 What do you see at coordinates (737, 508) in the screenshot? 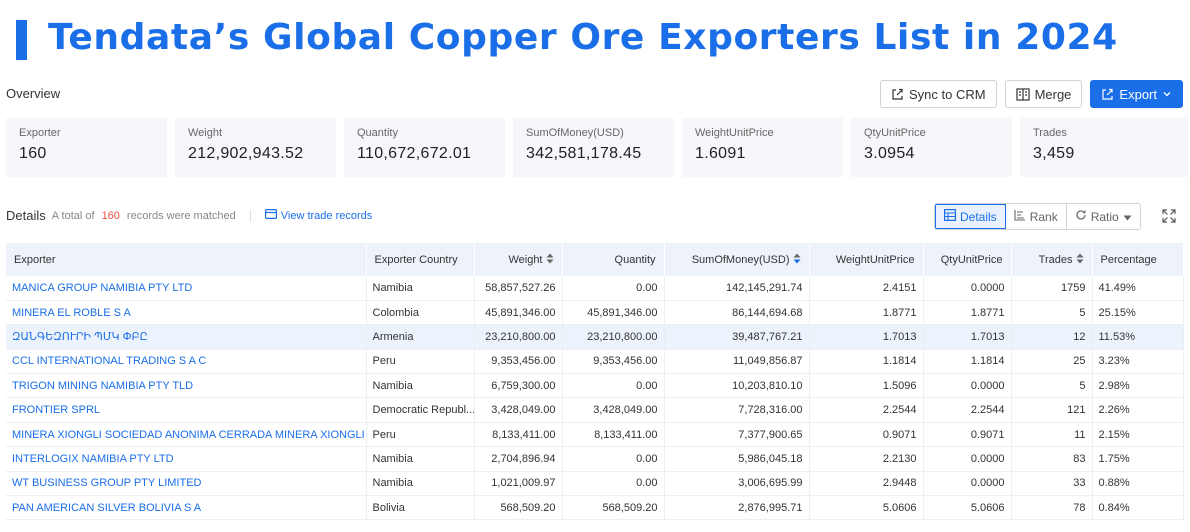
I see `cell-sum-of-money: 2,876,995.71` at bounding box center [737, 508].